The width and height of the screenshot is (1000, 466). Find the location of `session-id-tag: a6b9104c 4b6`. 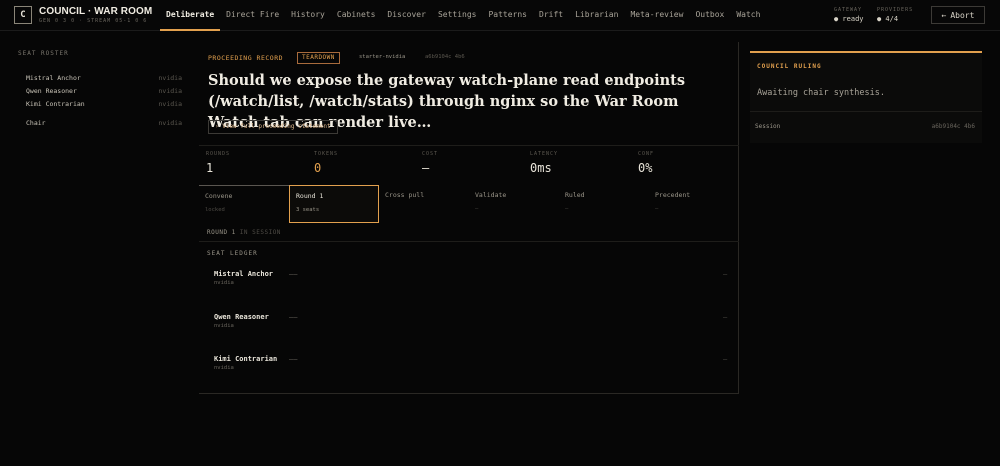

session-id-tag: a6b9104c 4b6 is located at coordinates (445, 57).